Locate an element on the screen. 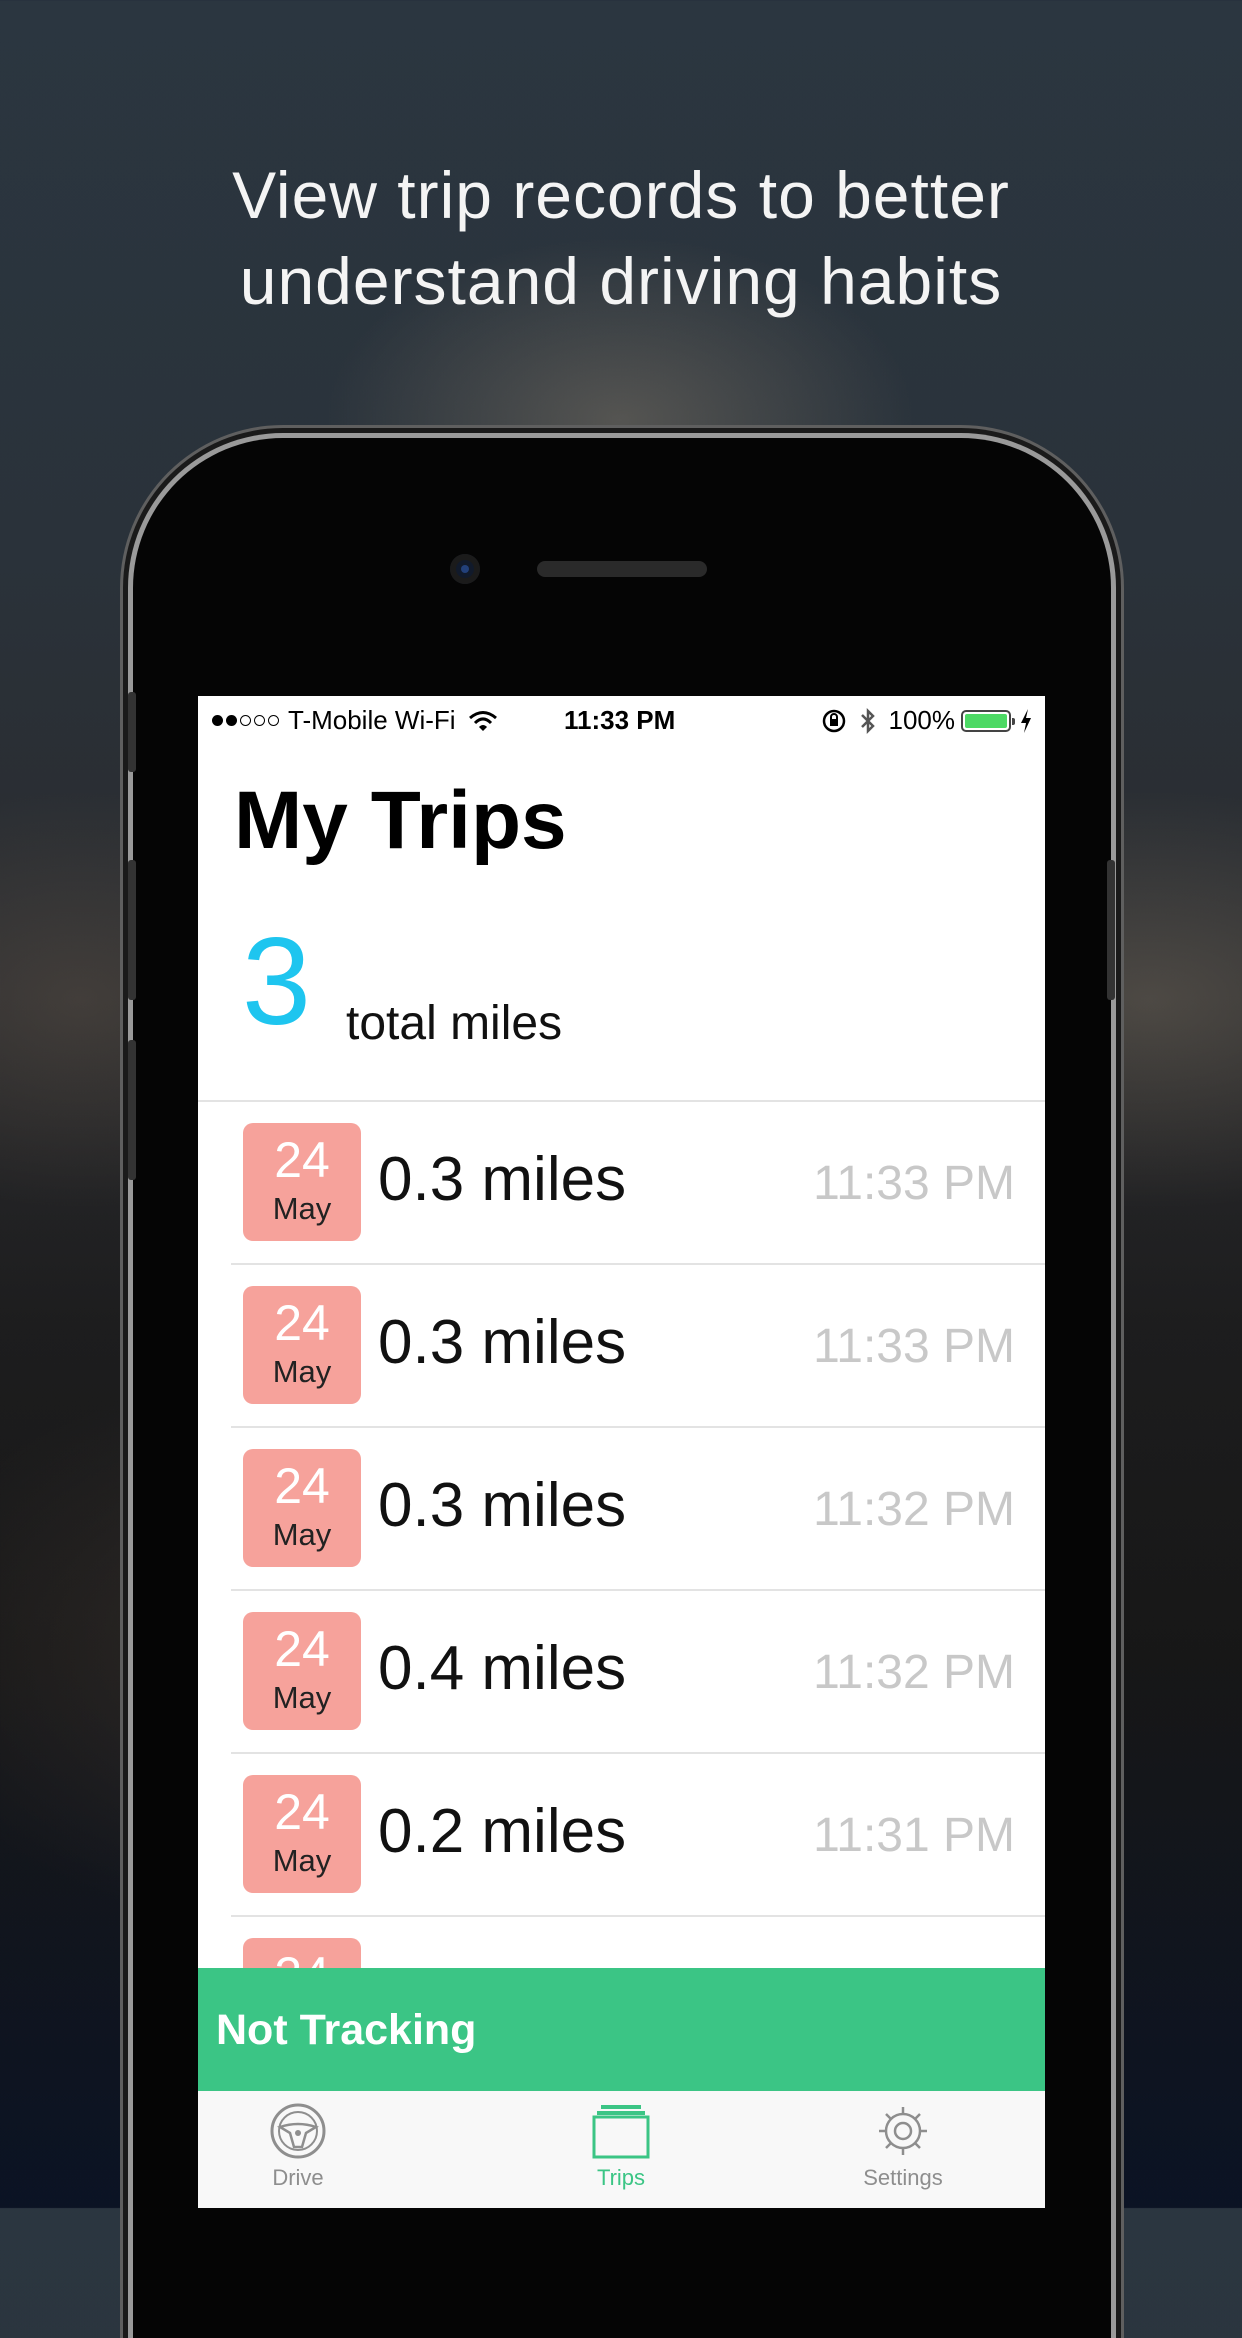 Image resolution: width=1242 pixels, height=2338 pixels. tab-bar: Drive Trips Settings is located at coordinates (621, 2149).